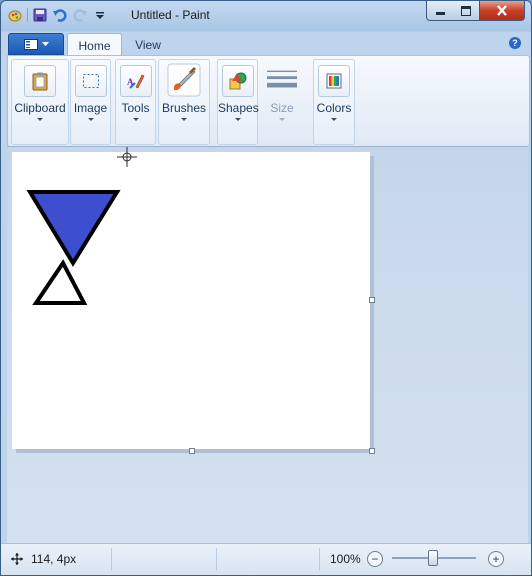 The image size is (532, 576). I want to click on tools-group: A Tools, so click(135, 102).